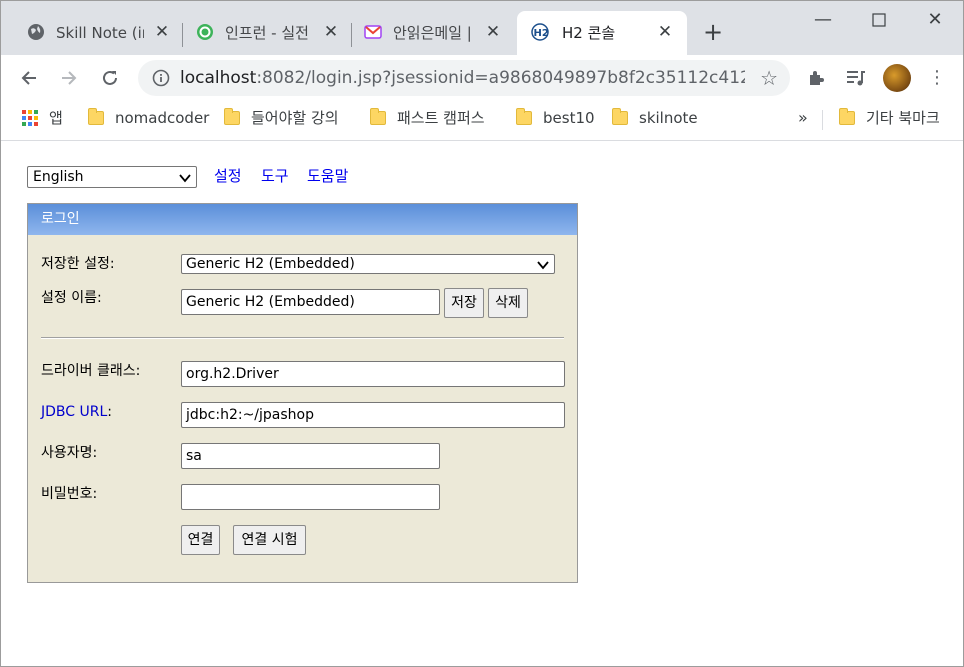 The width and height of the screenshot is (964, 667). I want to click on arrow-right-icon, so click(69, 78).